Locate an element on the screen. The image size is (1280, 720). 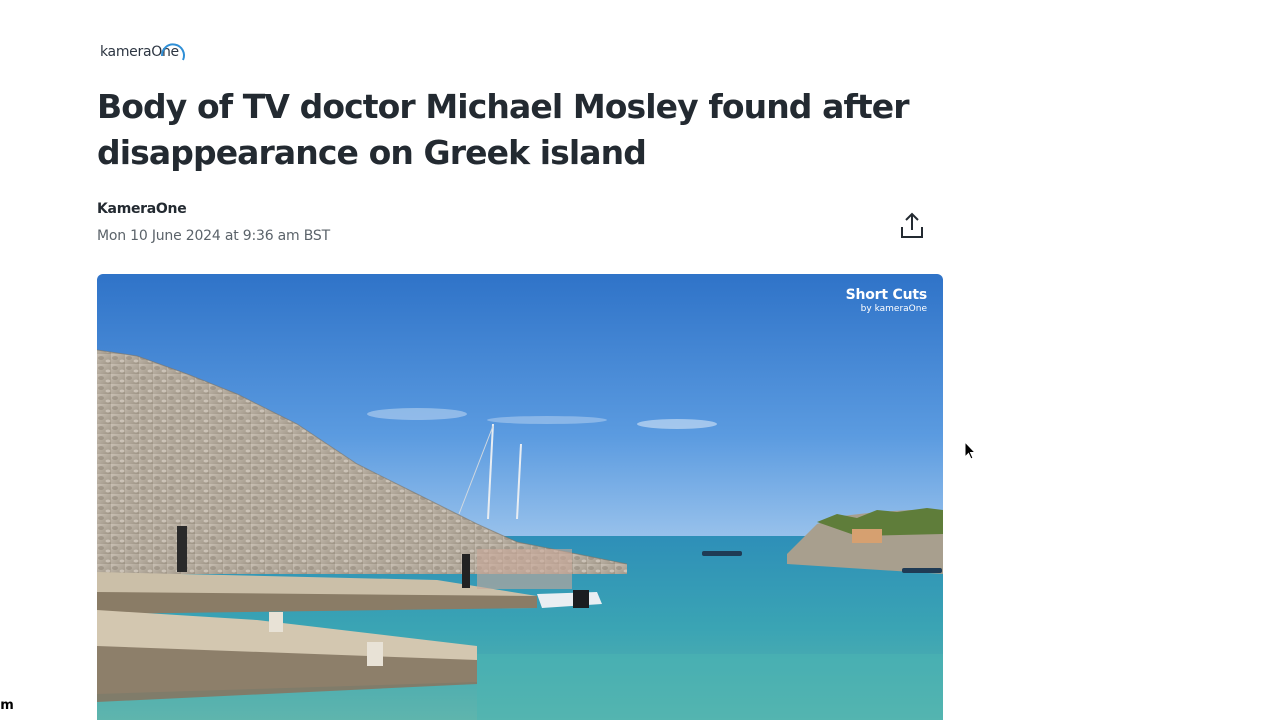
share-button is located at coordinates (912, 226).